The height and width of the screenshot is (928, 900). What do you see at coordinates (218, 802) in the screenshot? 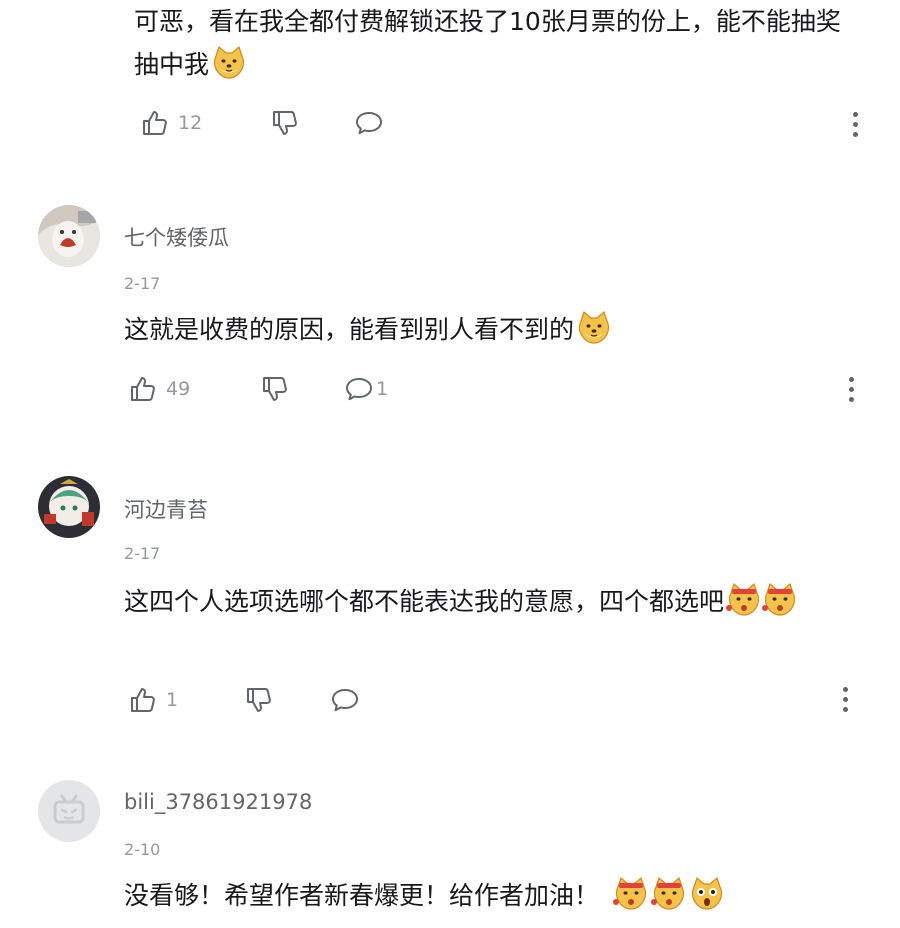
I see `username: bili_37861921978` at bounding box center [218, 802].